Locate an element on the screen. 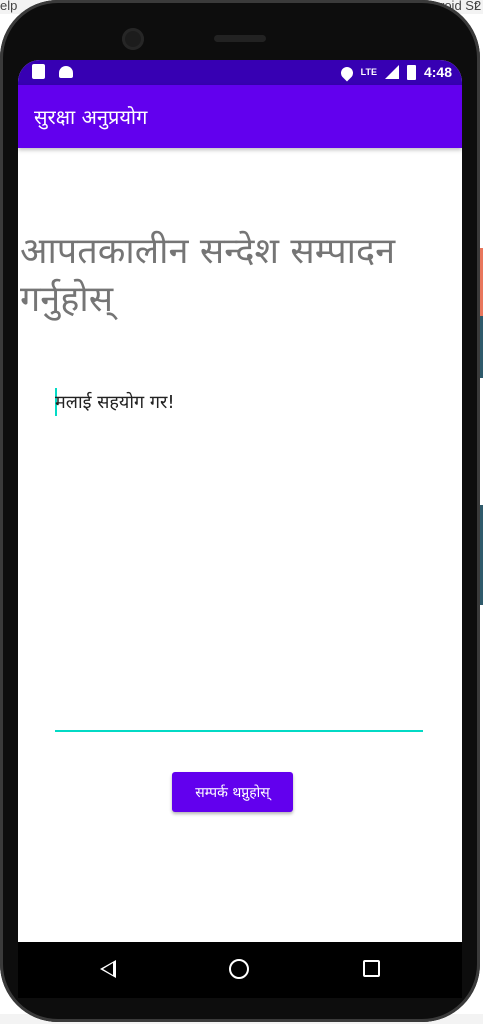 Image resolution: width=483 pixels, height=1024 pixels. desktop-right-number: 2 is located at coordinates (478, 6).